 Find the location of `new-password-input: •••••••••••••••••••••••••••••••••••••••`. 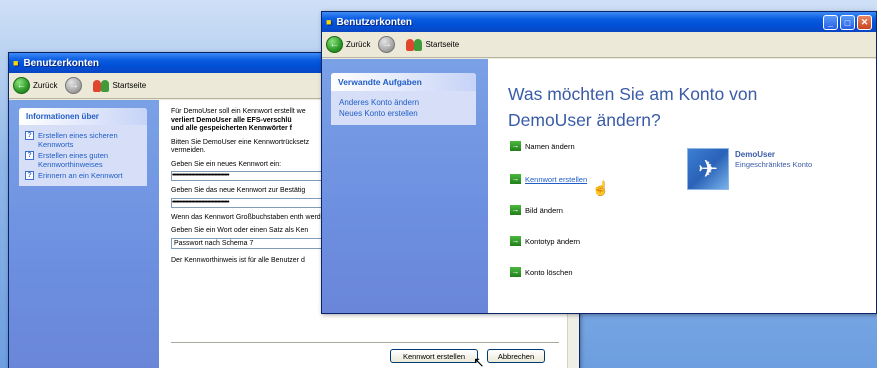

new-password-input: ••••••••••••••••••••••••••••••••••••••• is located at coordinates (256, 176).